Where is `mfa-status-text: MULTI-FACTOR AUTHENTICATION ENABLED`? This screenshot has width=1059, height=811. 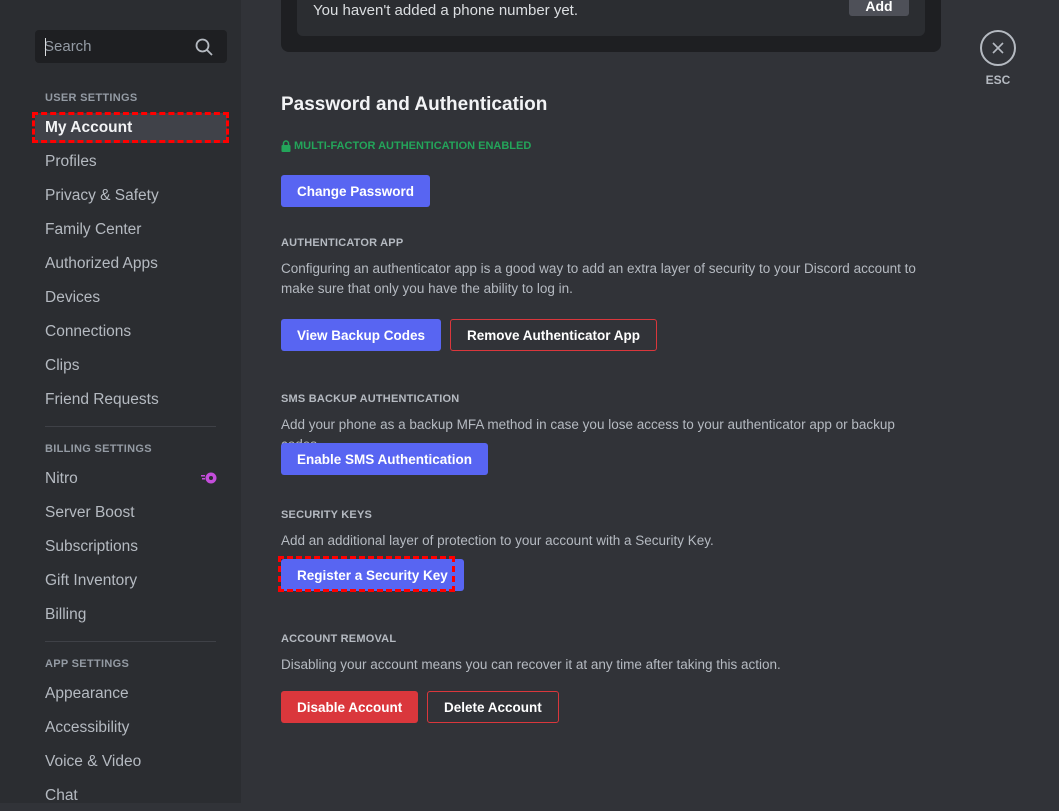 mfa-status-text: MULTI-FACTOR AUTHENTICATION ENABLED is located at coordinates (413, 146).